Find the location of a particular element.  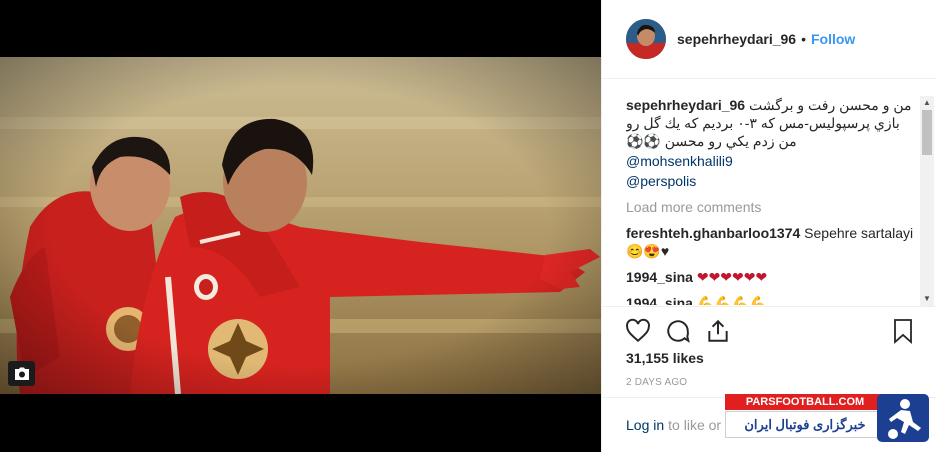

heart-icon is located at coordinates (638, 331).